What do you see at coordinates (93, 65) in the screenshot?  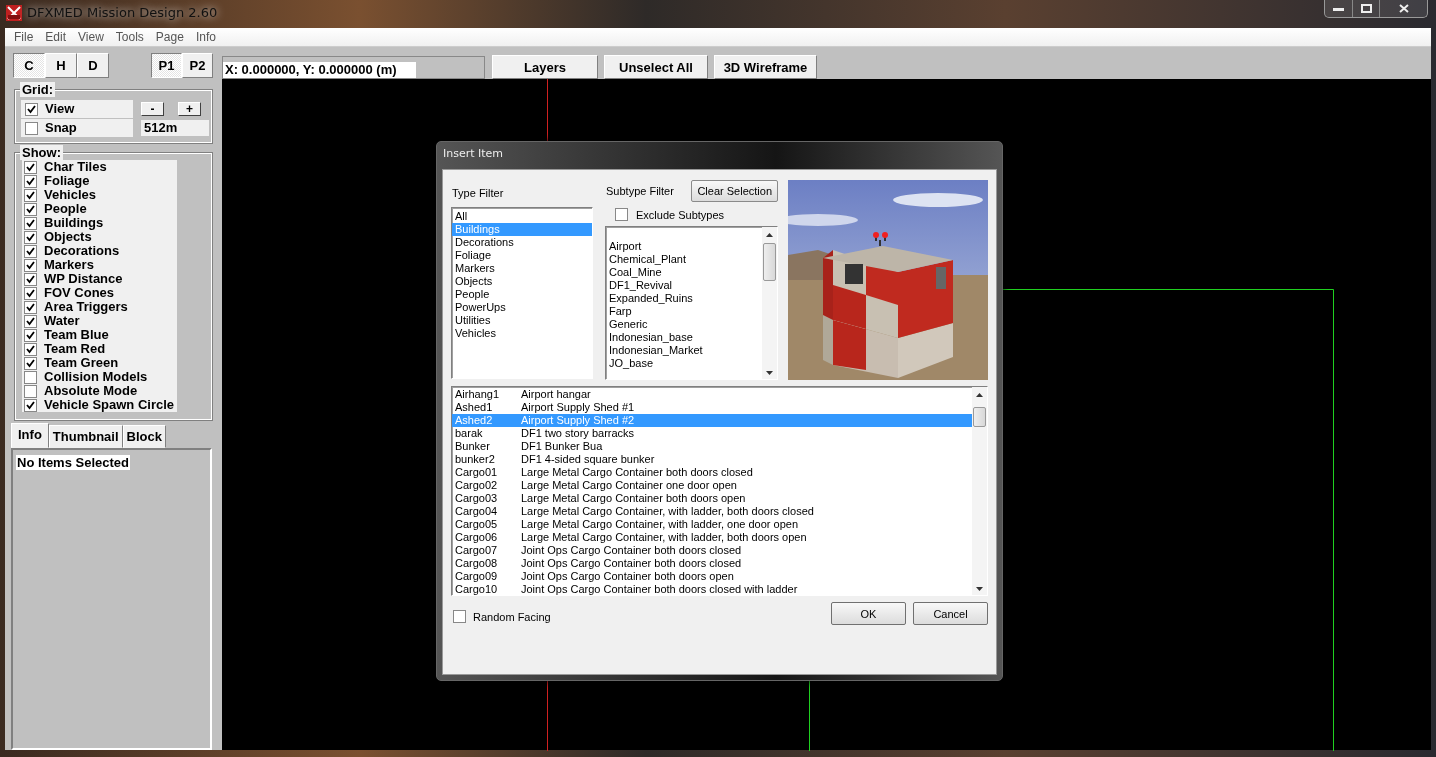 I see `view-mode-button: D` at bounding box center [93, 65].